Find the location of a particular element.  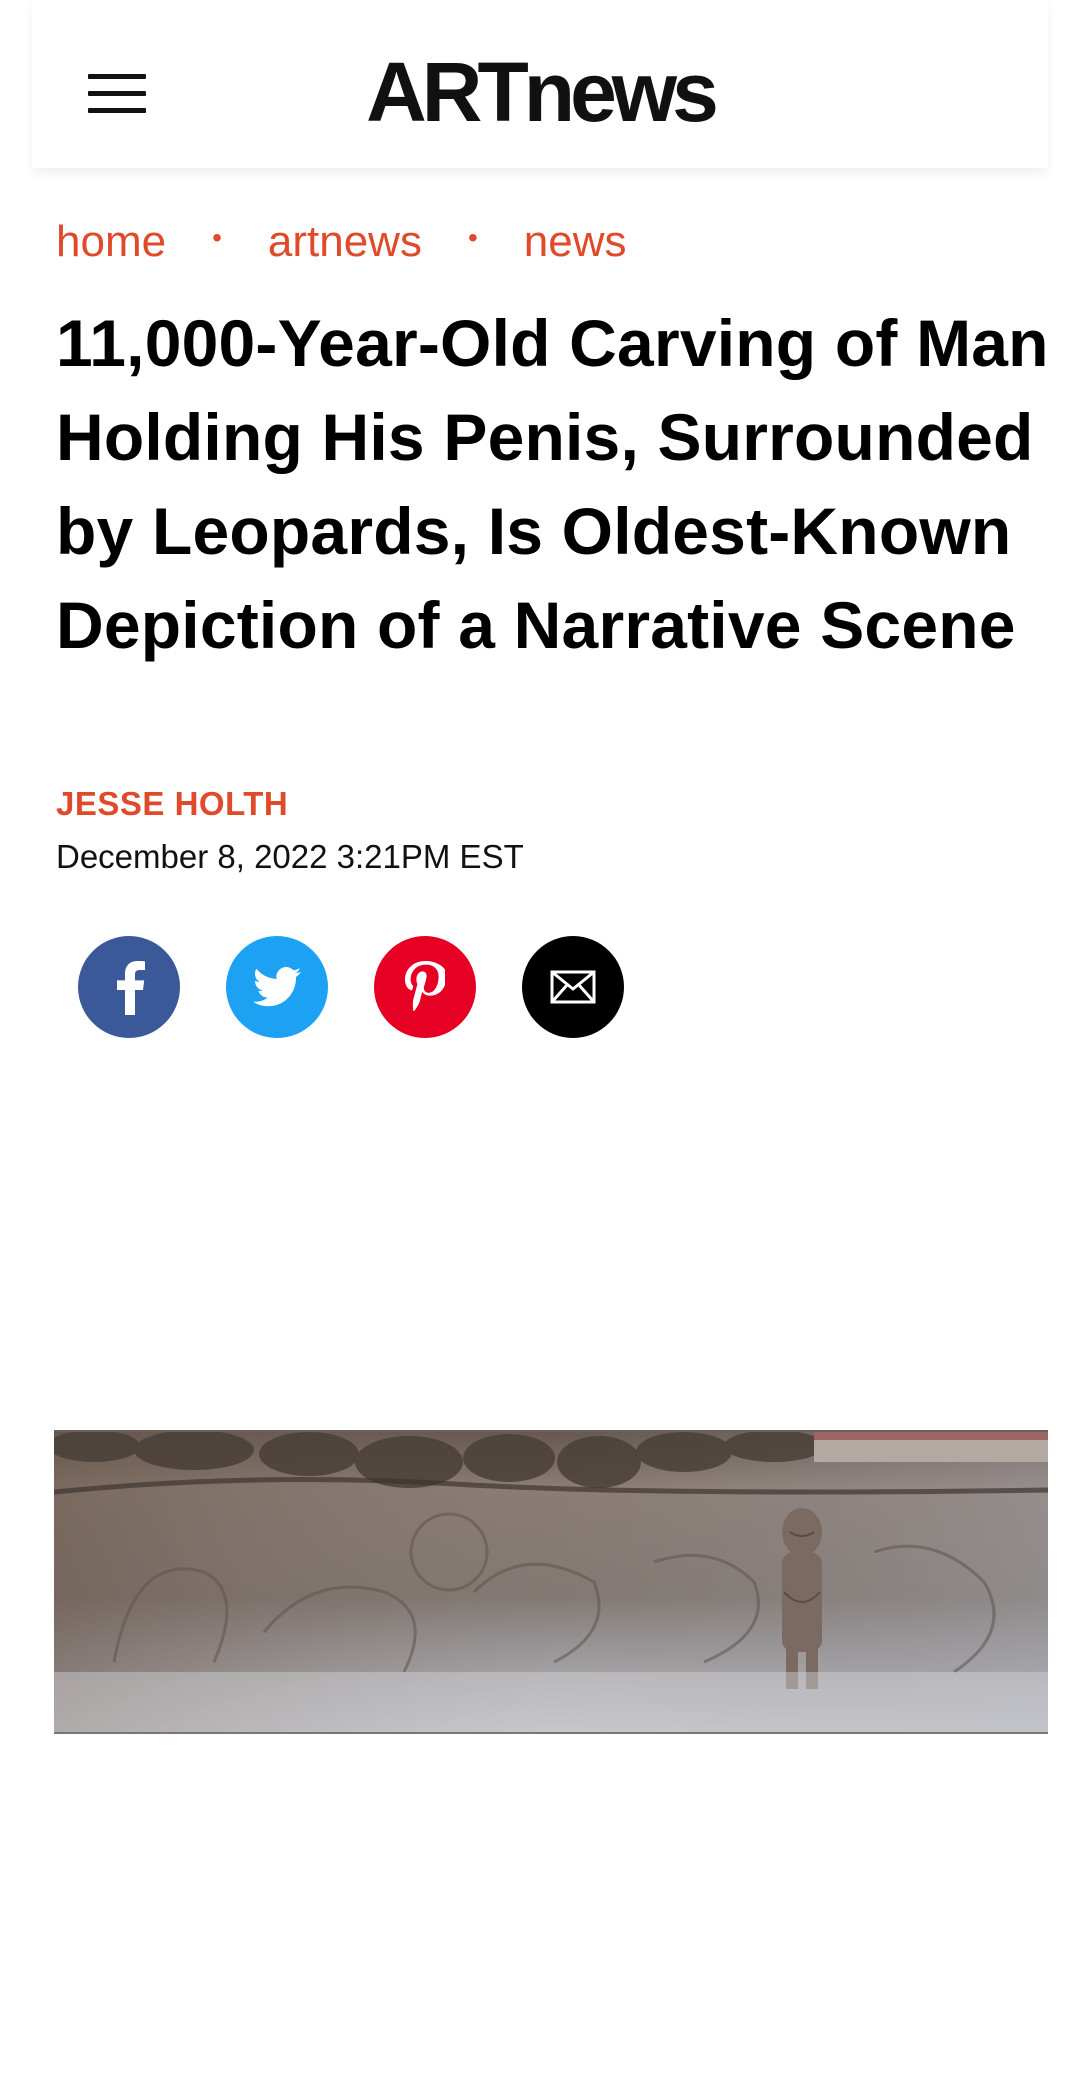

breadcrumb-home-link: home is located at coordinates (111, 242).